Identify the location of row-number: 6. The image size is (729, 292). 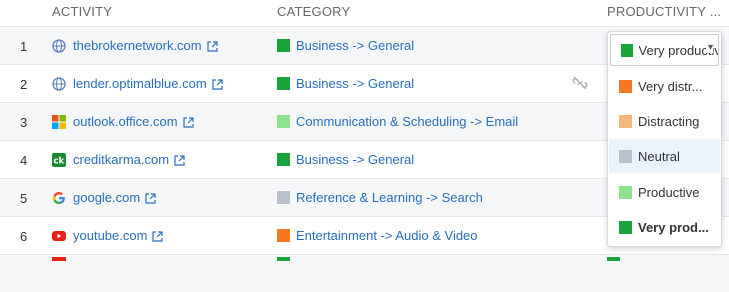
(24, 236).